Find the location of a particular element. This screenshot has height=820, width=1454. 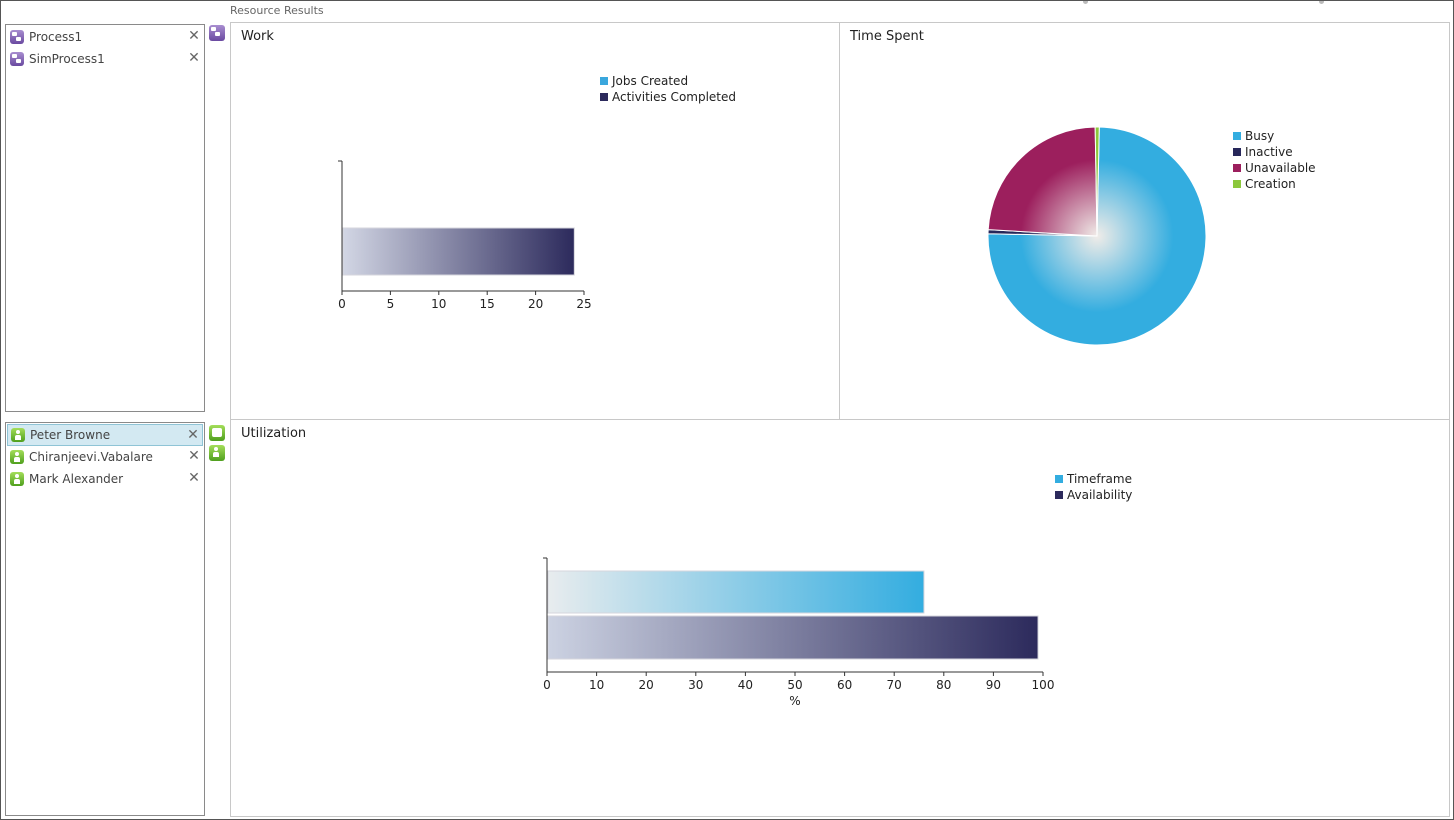

resource-item-label: Peter Browne is located at coordinates (70, 435).